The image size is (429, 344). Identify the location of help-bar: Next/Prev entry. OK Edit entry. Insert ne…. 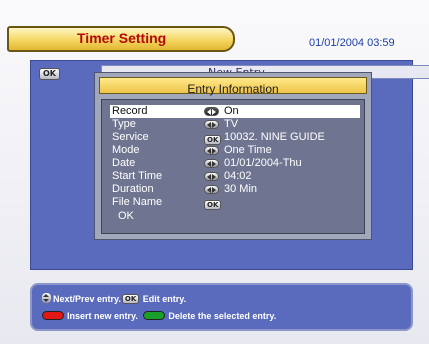
(221, 307).